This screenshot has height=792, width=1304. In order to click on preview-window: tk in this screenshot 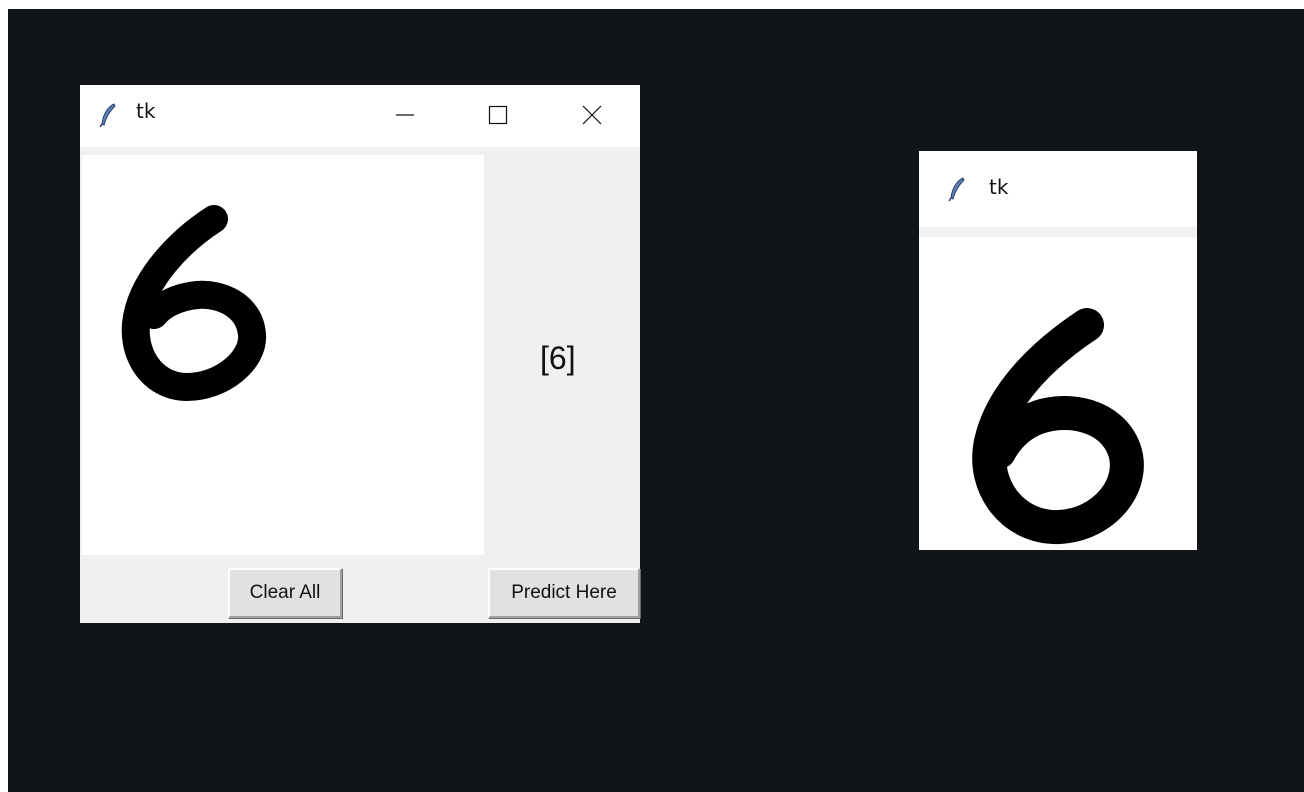, I will do `click(1058, 350)`.